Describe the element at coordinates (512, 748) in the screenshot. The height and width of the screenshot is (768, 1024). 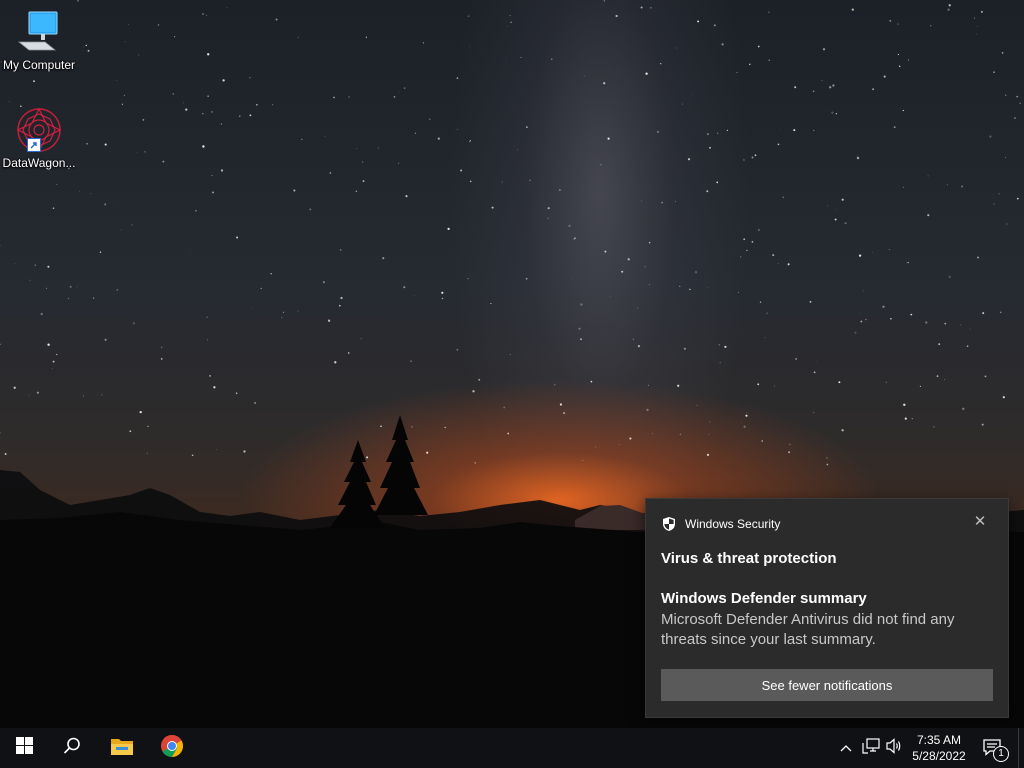
I see `taskbar: 7:35 AM 5/28/2022 1` at that location.